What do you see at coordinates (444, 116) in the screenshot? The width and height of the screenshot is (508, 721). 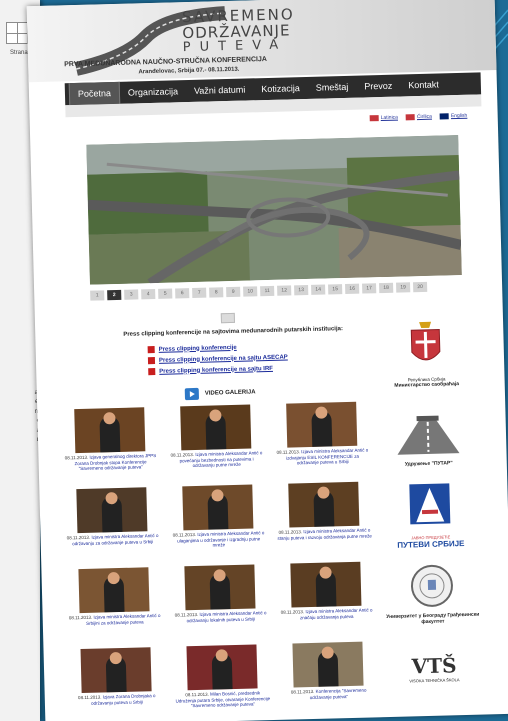 I see `flag-icon` at bounding box center [444, 116].